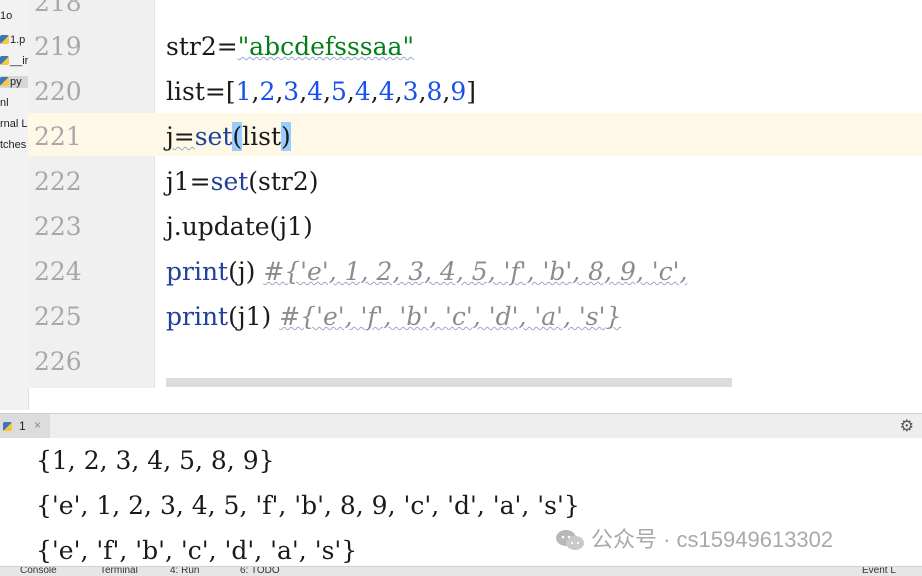  I want to click on project-tree-item: rnal L, so click(14, 124).